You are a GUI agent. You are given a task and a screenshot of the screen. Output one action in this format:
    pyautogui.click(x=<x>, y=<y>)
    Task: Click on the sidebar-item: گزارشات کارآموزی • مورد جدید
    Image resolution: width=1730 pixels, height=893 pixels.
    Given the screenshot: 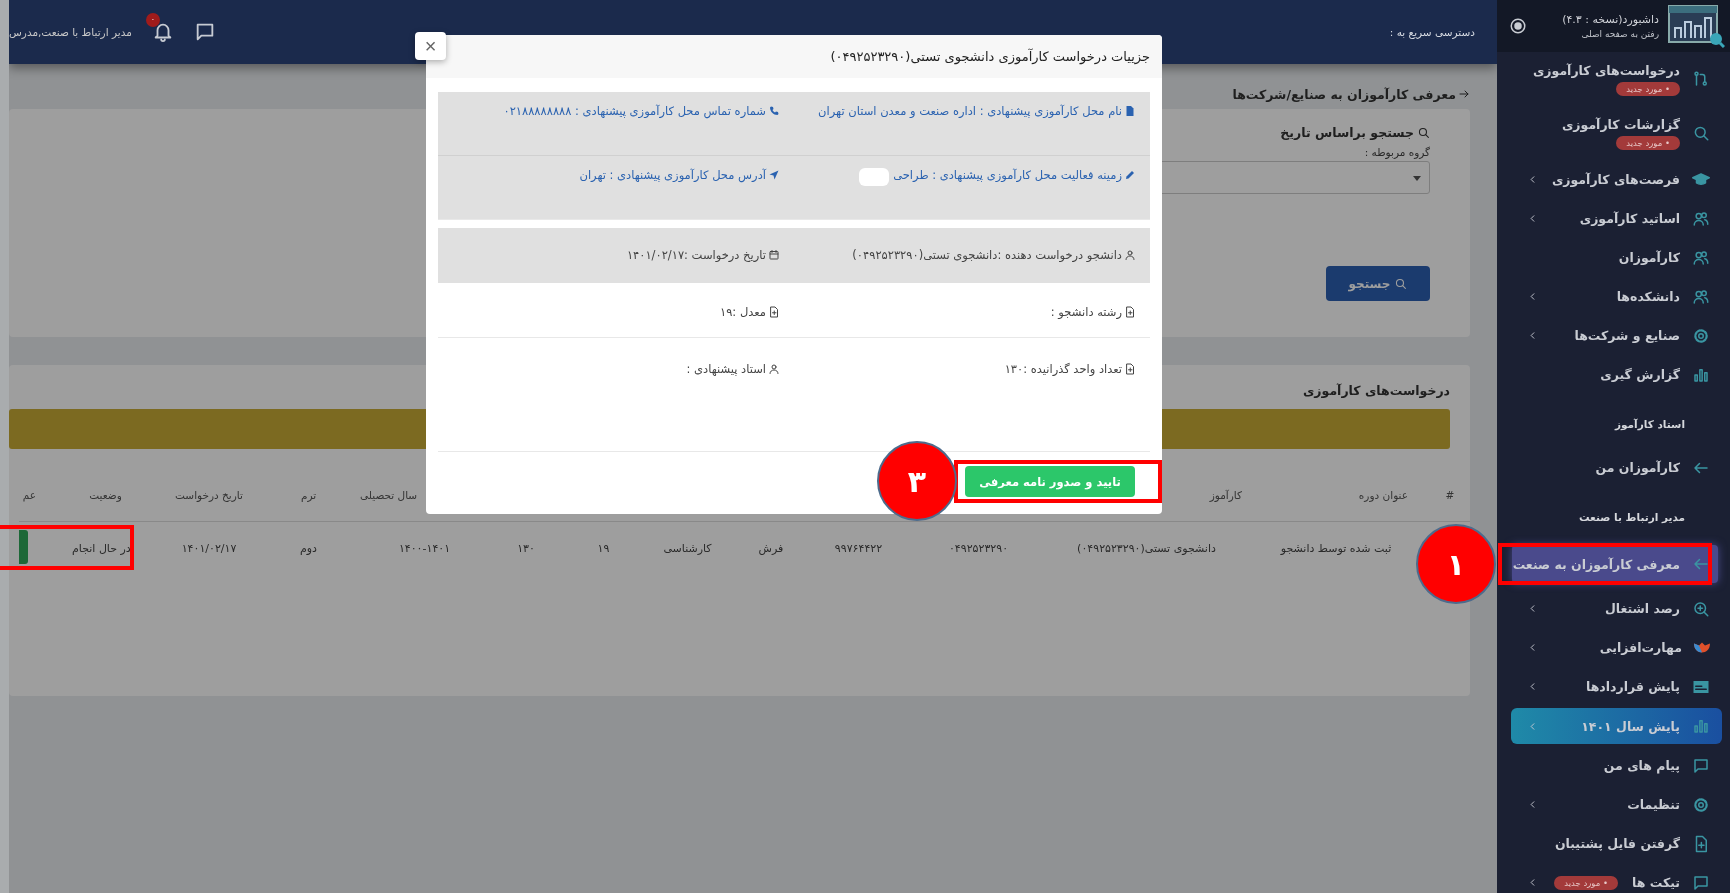 What is the action you would take?
    pyautogui.click(x=1613, y=133)
    